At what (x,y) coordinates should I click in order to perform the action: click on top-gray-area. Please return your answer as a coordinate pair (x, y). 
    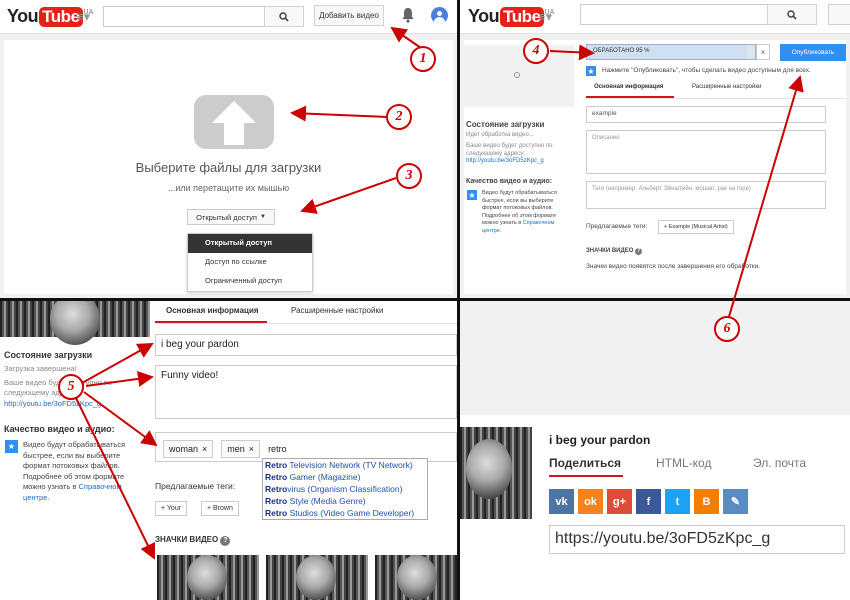
    Looking at the image, I should click on (655, 358).